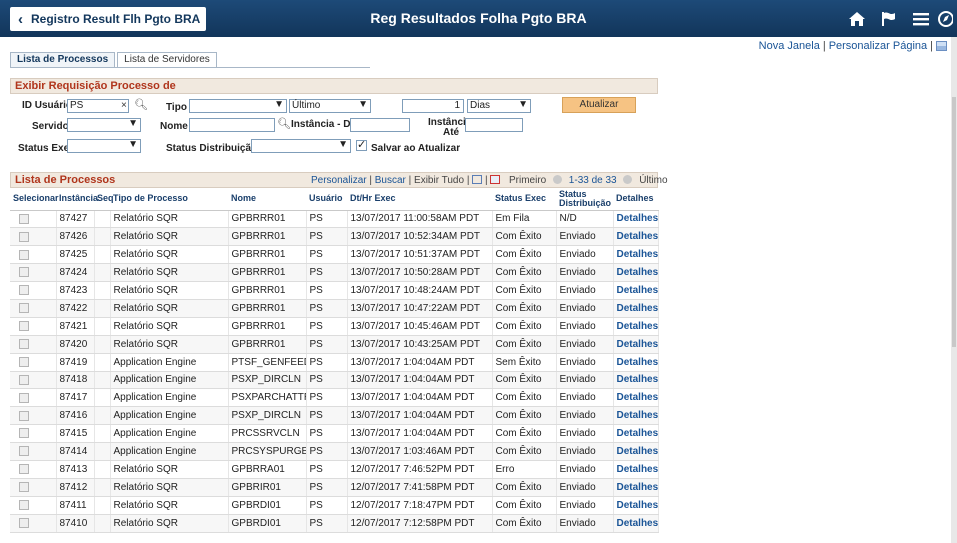  Describe the element at coordinates (420, 362) in the screenshot. I see `cell-dt: 13/07/2017 1:04:04AM PDT` at that location.